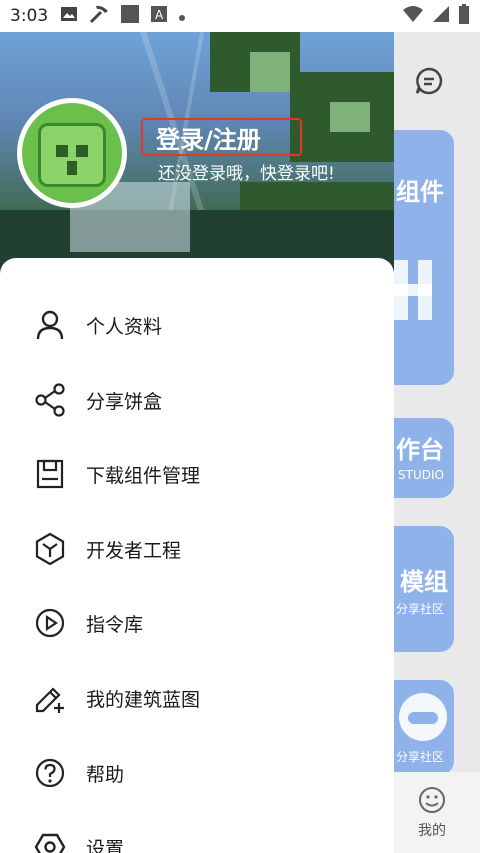 This screenshot has width=480, height=853. Describe the element at coordinates (50, 400) in the screenshot. I see `share-icon` at that location.